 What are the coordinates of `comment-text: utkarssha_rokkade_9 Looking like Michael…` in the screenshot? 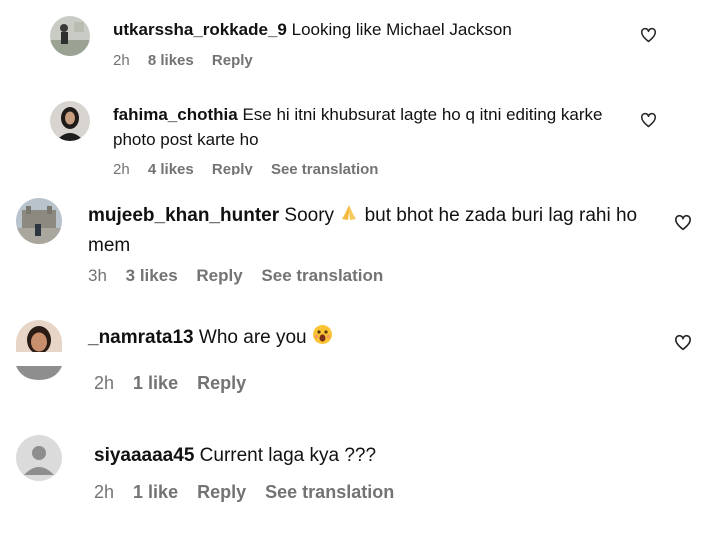 It's located at (363, 30).